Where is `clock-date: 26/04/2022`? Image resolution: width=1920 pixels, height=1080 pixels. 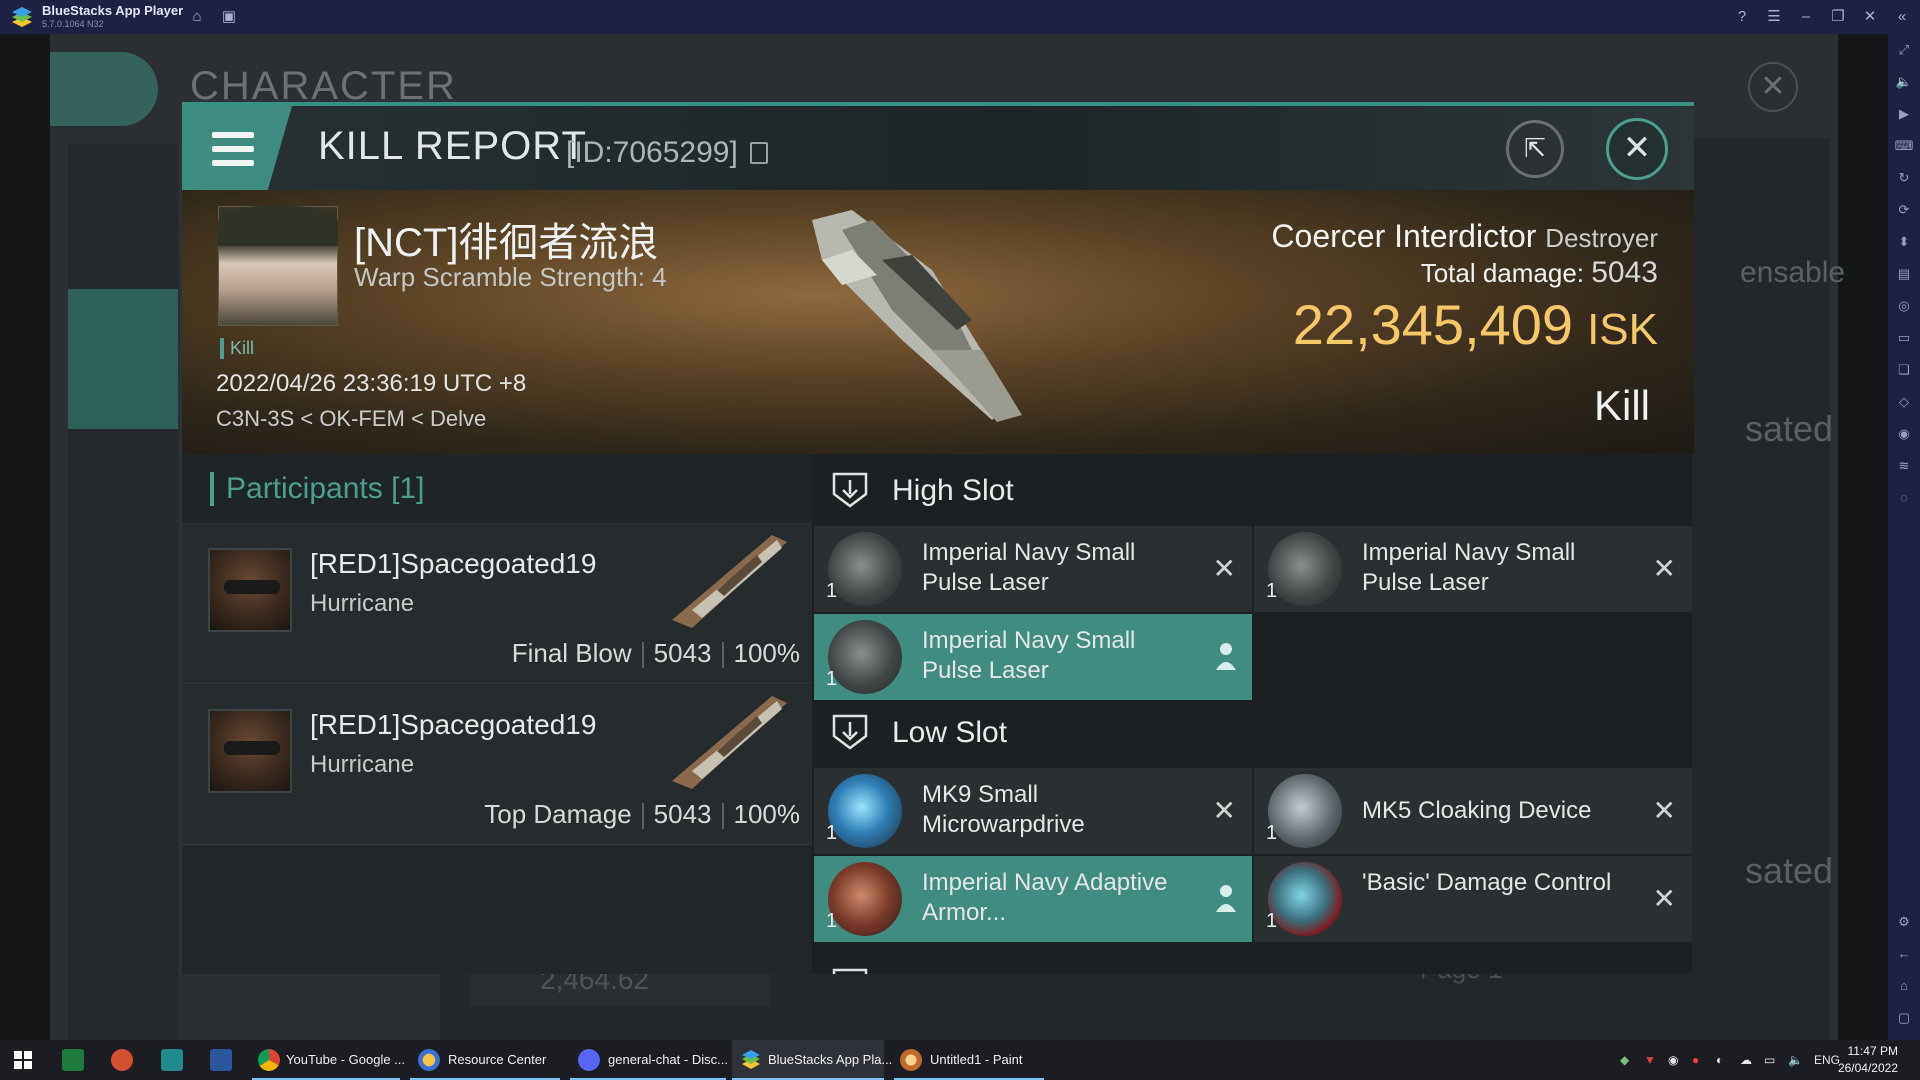 clock-date: 26/04/2022 is located at coordinates (1867, 1068).